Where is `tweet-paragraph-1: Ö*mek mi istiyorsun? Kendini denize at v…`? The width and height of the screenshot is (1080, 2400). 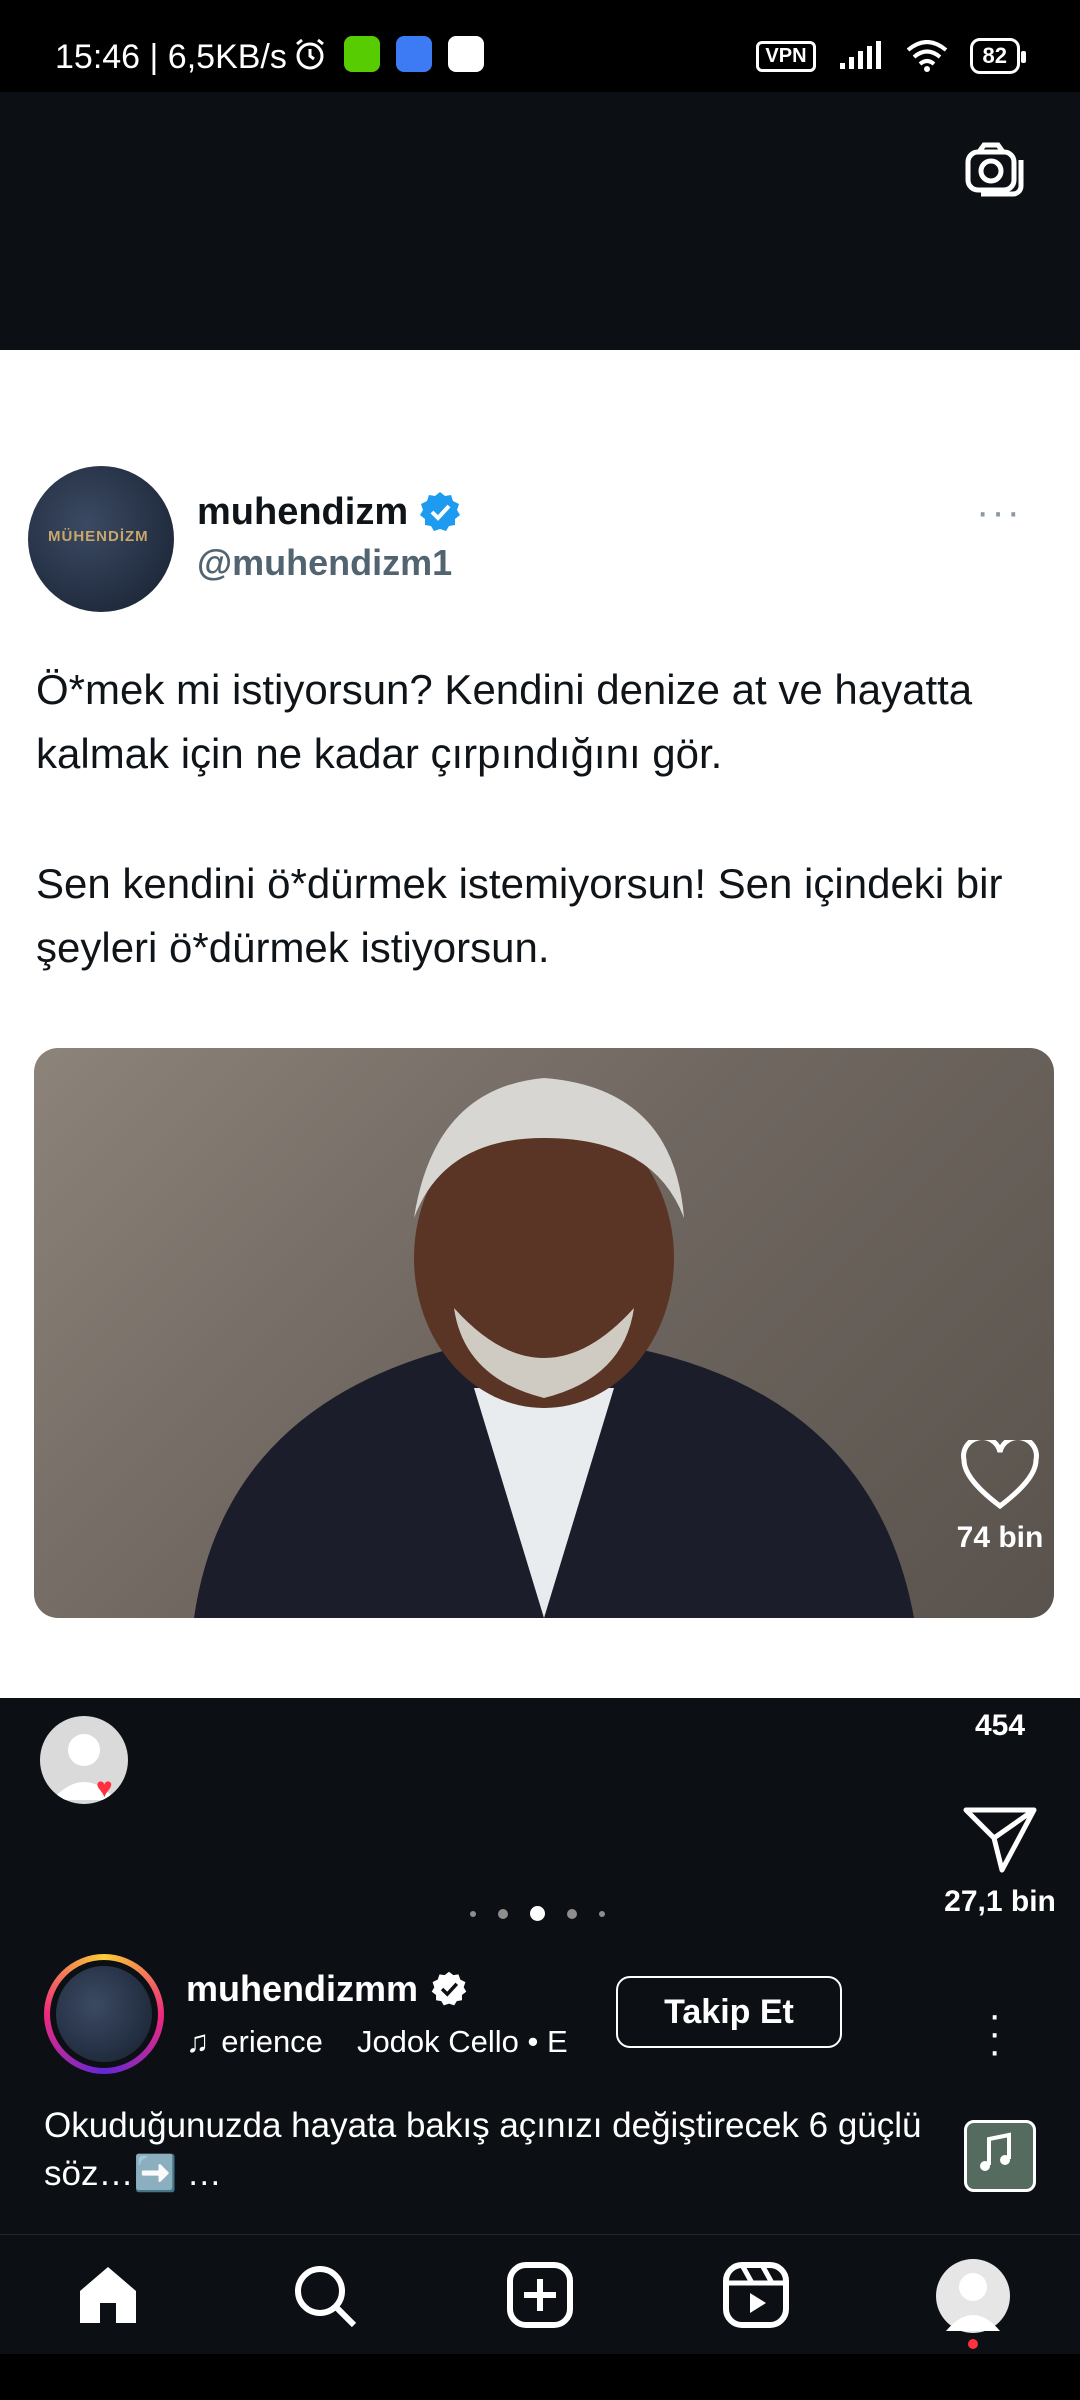
tweet-paragraph-1: Ö*mek mi istiyorsun? Kendini denize at v… is located at coordinates (504, 721).